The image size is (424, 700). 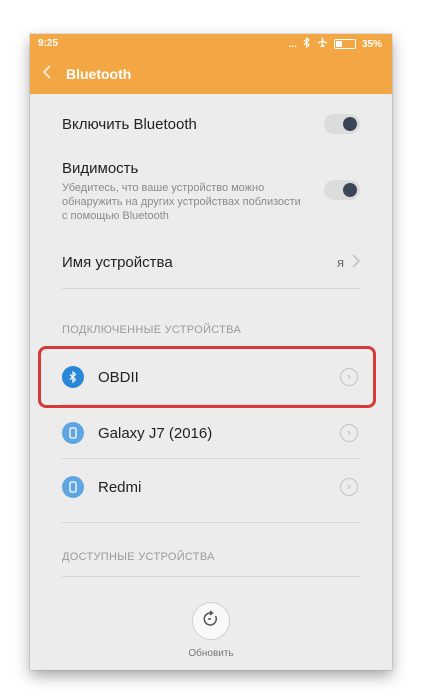 What do you see at coordinates (129, 124) in the screenshot?
I see `enable-bluetooth-label: Включить Bluetooth` at bounding box center [129, 124].